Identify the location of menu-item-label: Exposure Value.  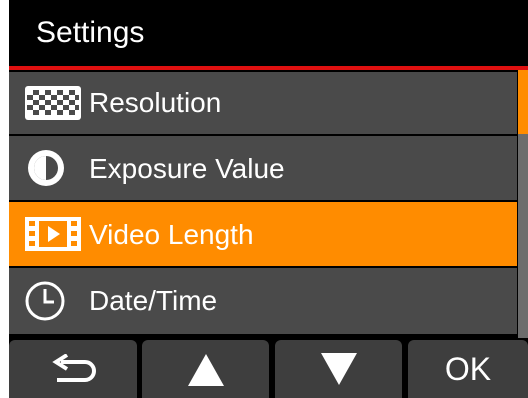
(187, 168).